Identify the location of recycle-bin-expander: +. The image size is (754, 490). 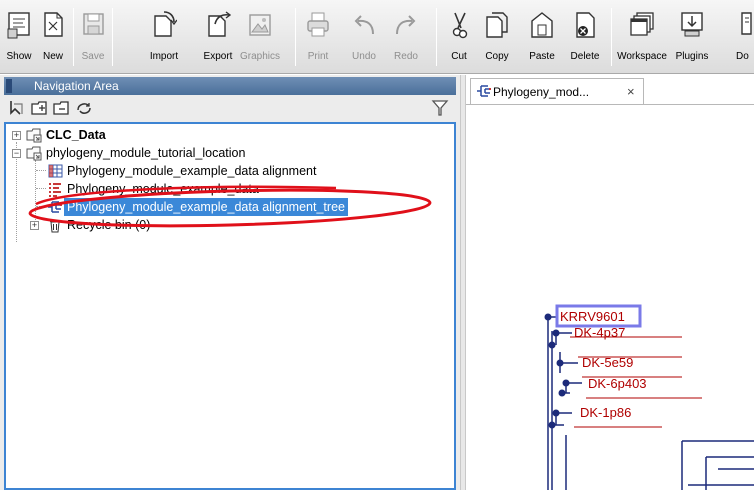
(34, 225).